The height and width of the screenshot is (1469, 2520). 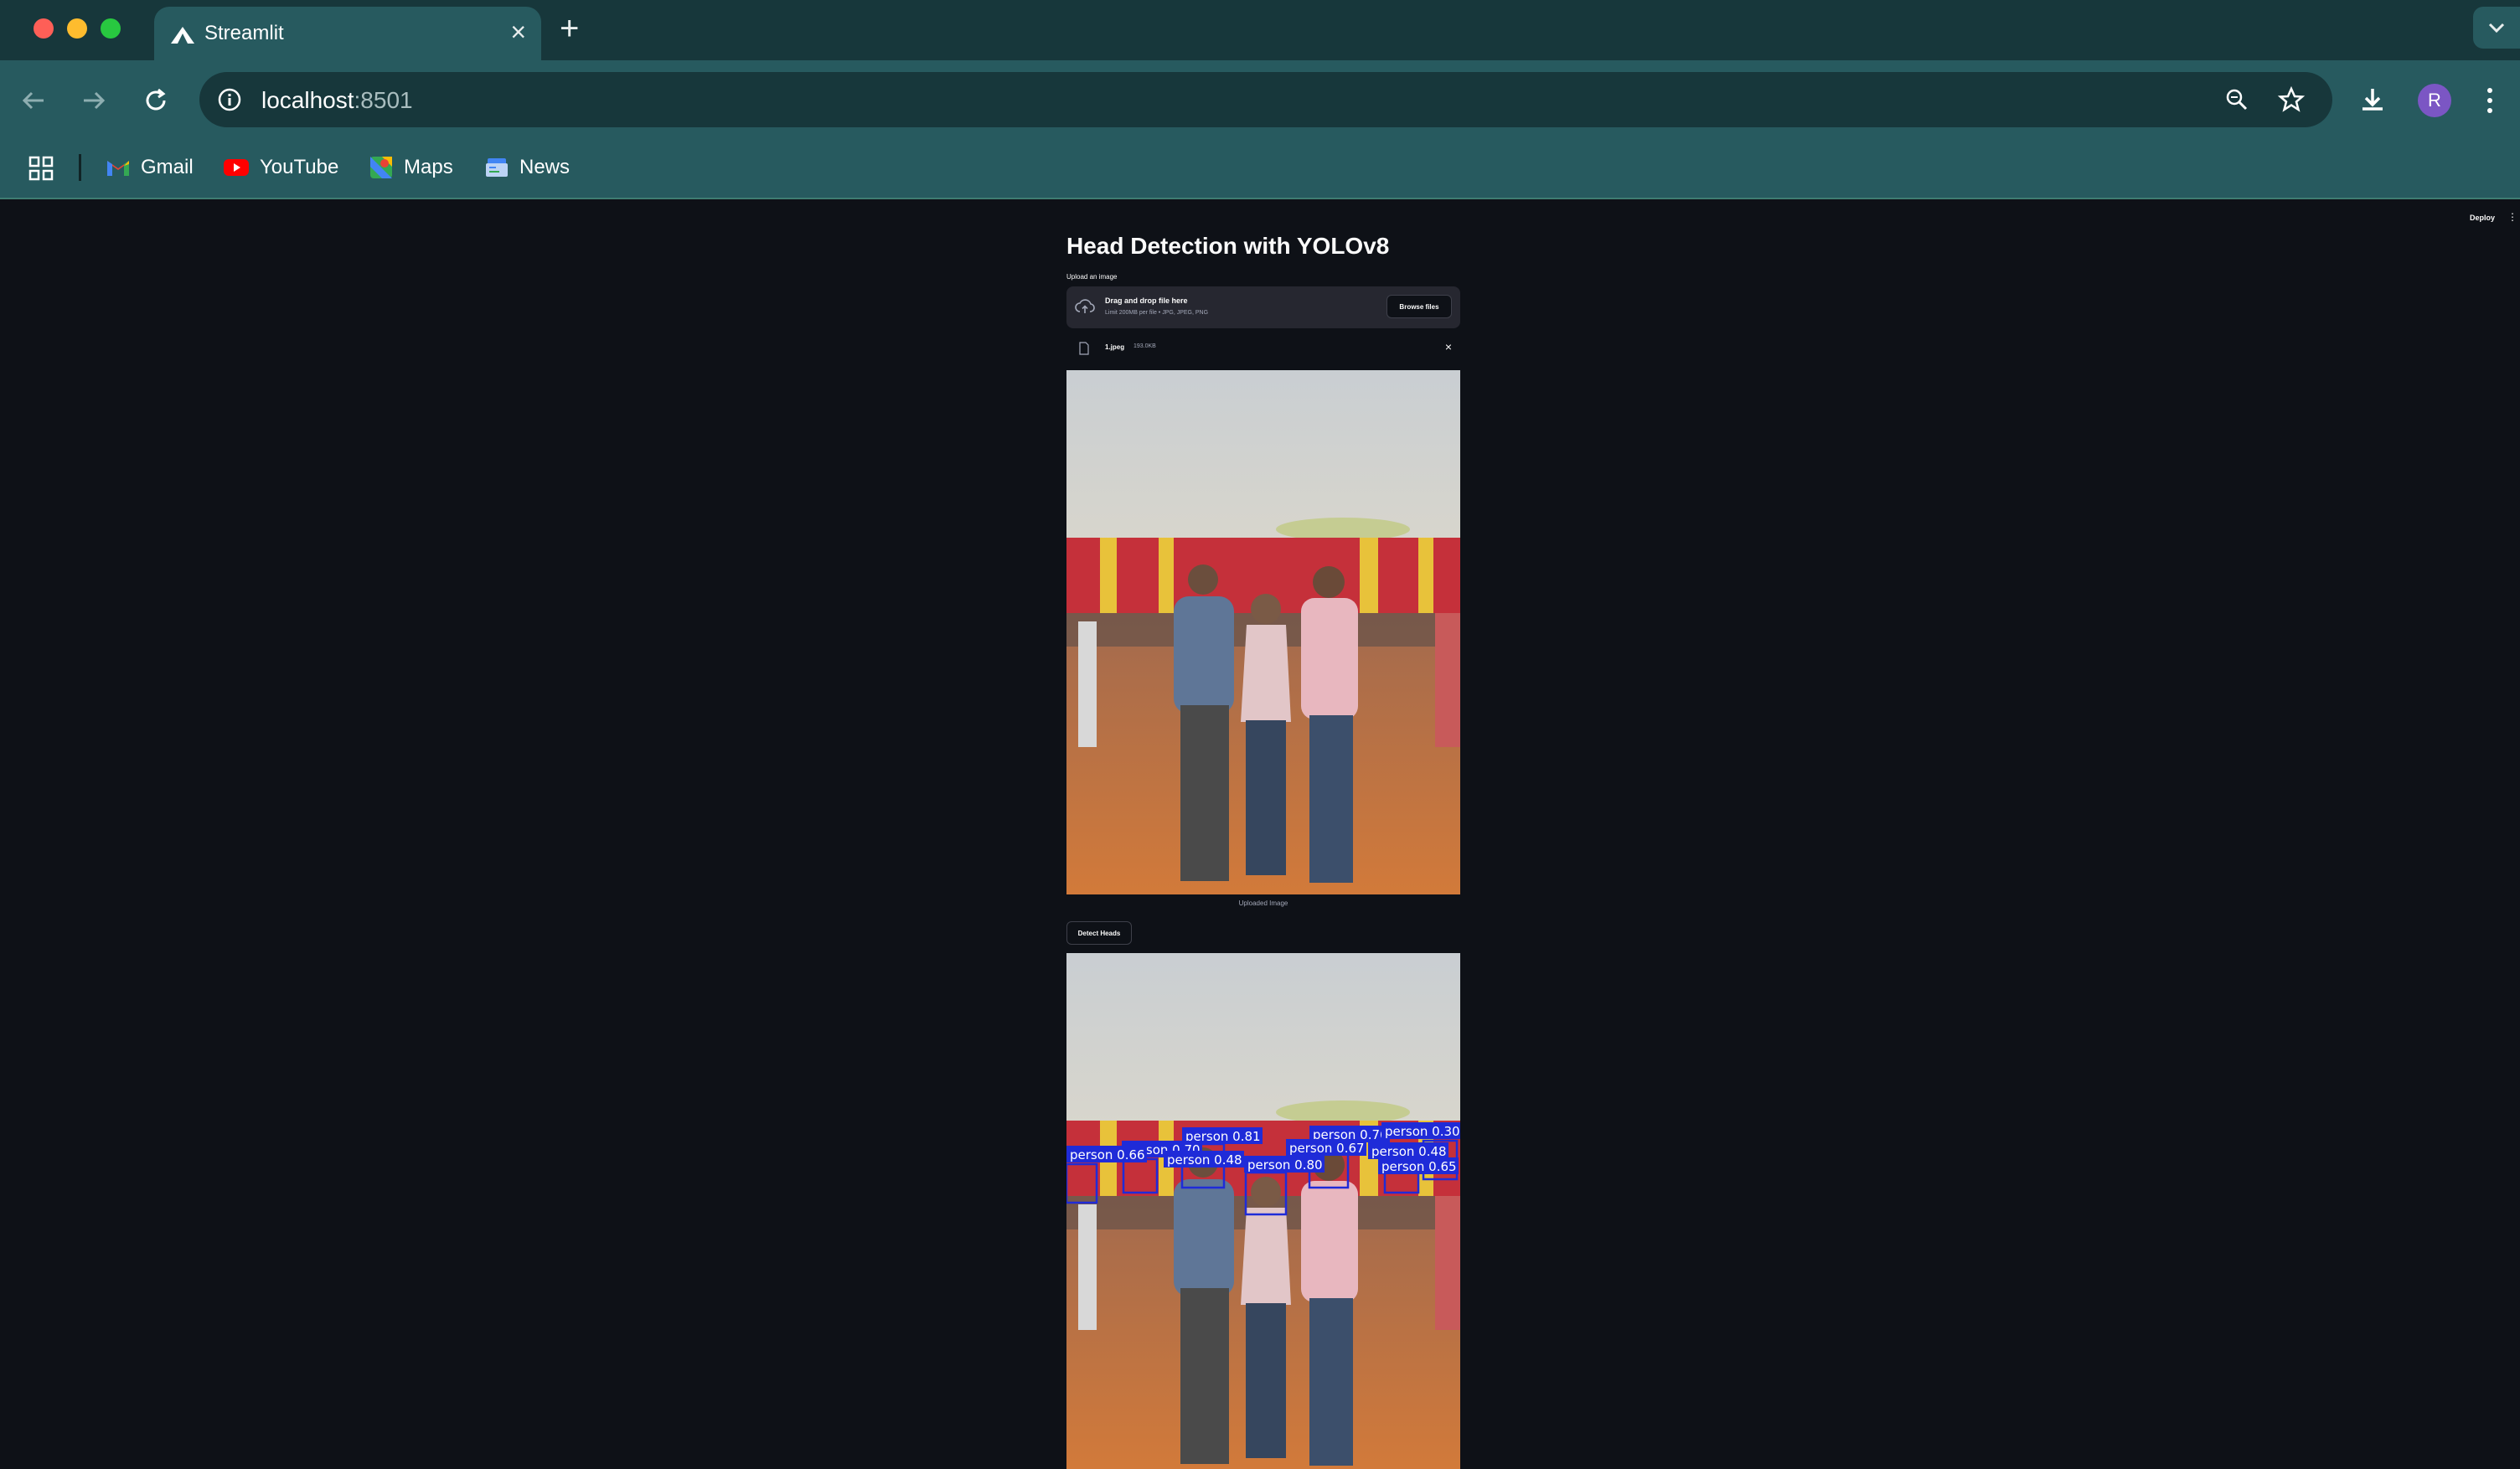 What do you see at coordinates (236, 167) in the screenshot?
I see `youtube-icon` at bounding box center [236, 167].